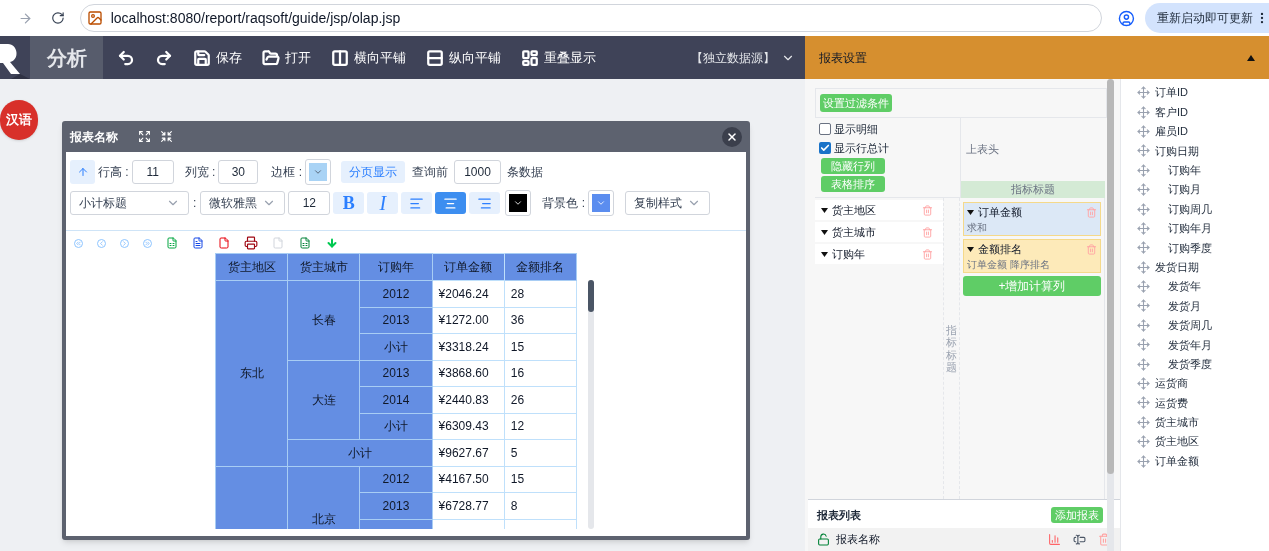 The image size is (1269, 551). I want to click on word-export-icon, so click(198, 243).